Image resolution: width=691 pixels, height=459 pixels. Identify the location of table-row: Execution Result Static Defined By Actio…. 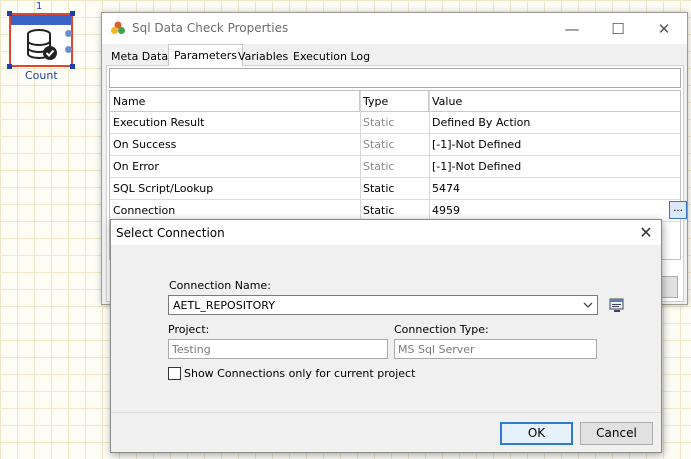
(395, 123).